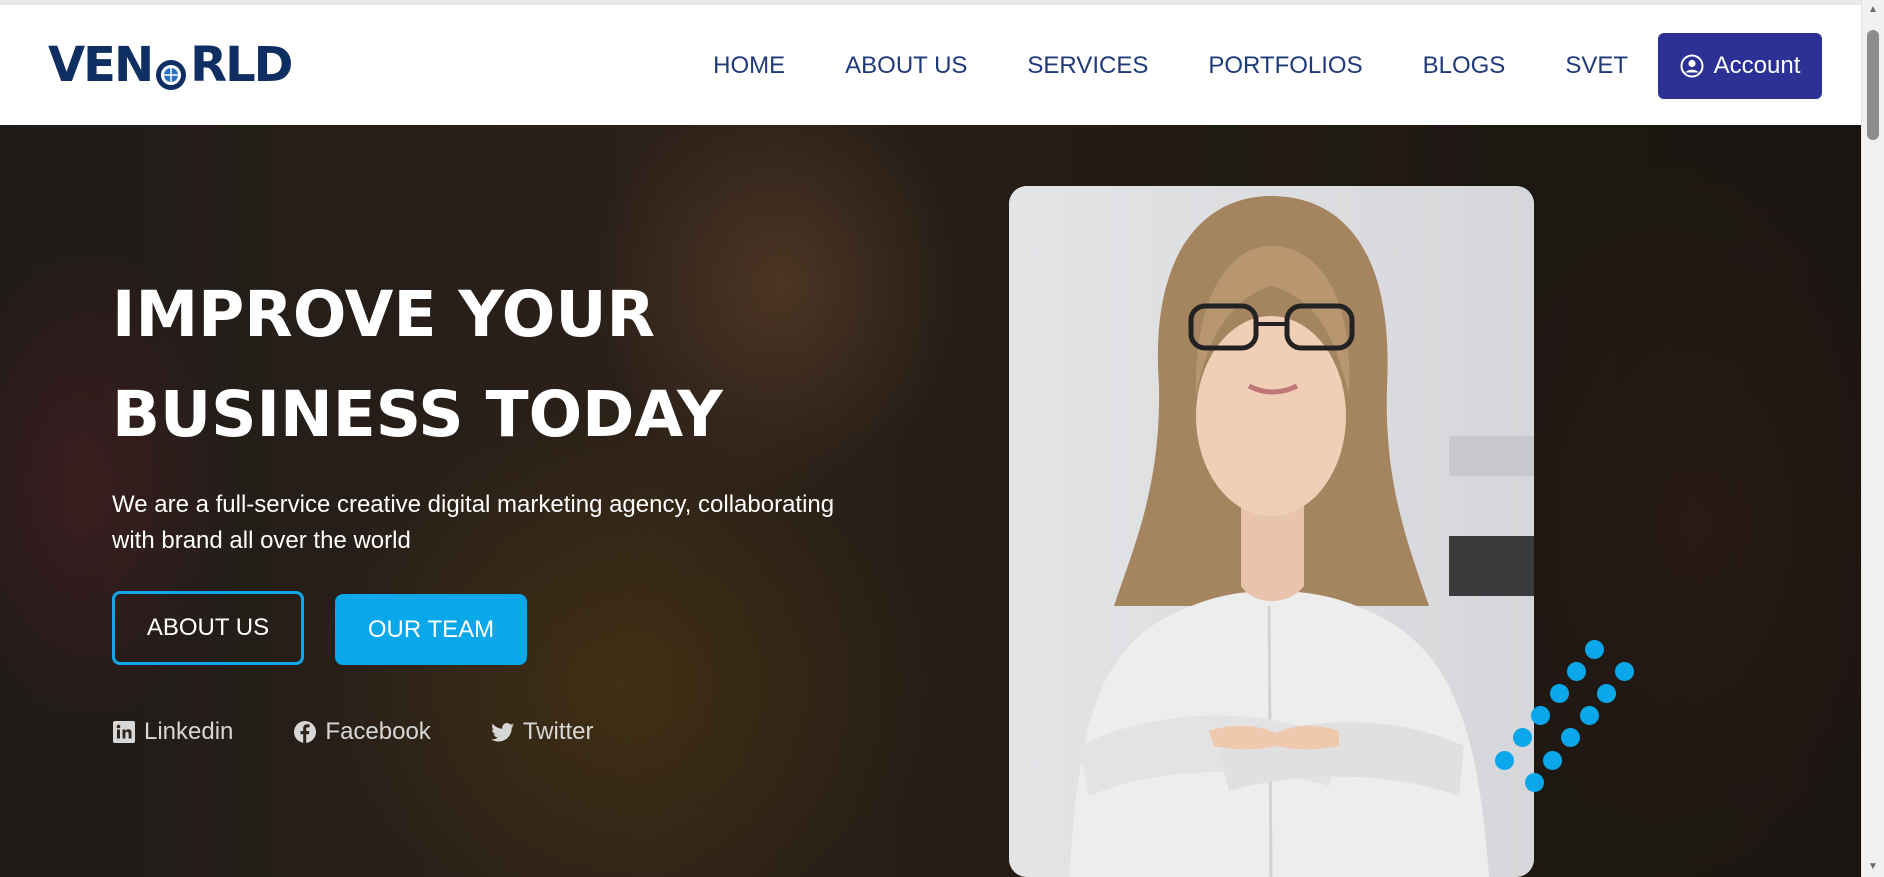 Image resolution: width=1884 pixels, height=877 pixels. What do you see at coordinates (189, 731) in the screenshot?
I see `linkedin-label: Linkedin` at bounding box center [189, 731].